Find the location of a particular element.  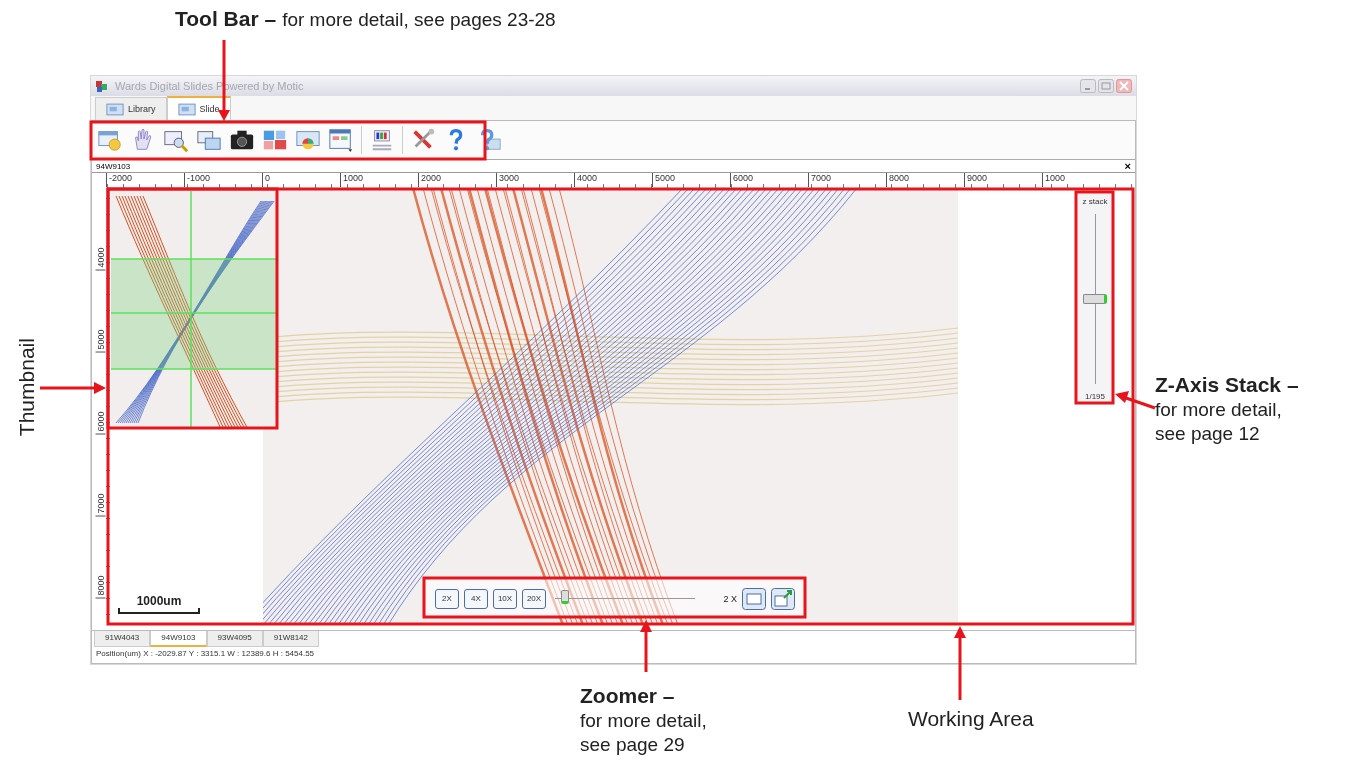

scale-line-icon is located at coordinates (159, 611).